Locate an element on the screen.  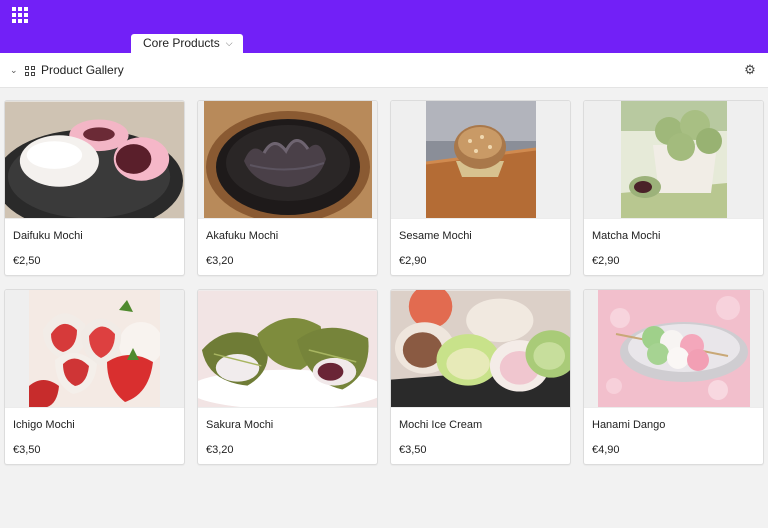
product-card: Matcha Mochi €2,90 is located at coordinates (673, 188).